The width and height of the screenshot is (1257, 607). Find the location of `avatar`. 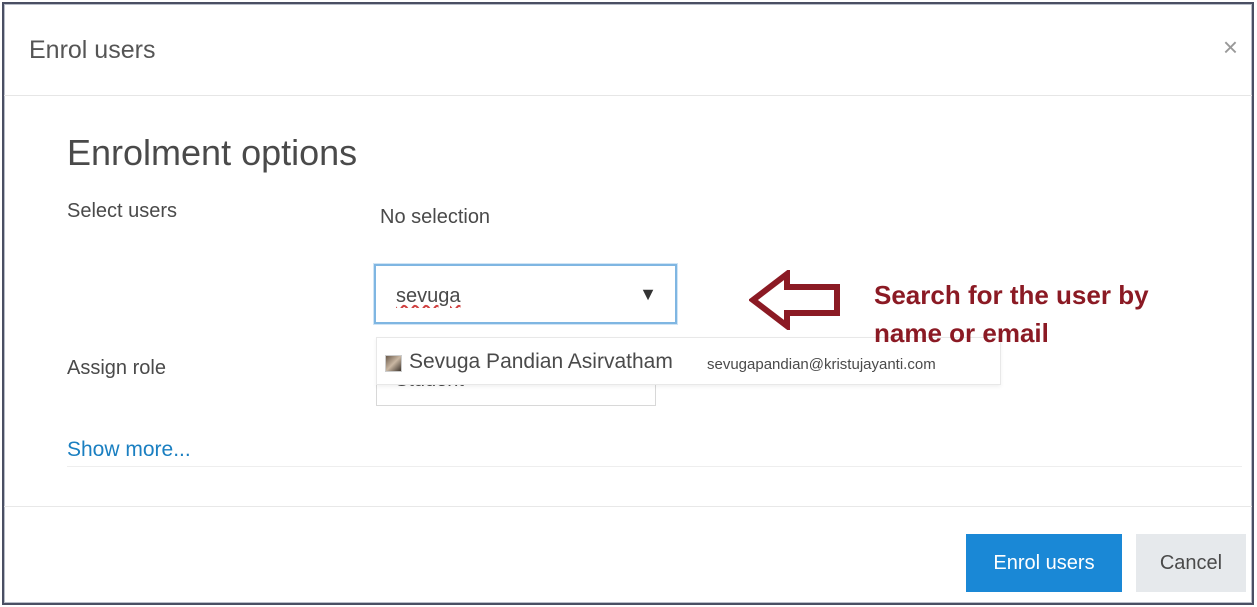

avatar is located at coordinates (393, 363).